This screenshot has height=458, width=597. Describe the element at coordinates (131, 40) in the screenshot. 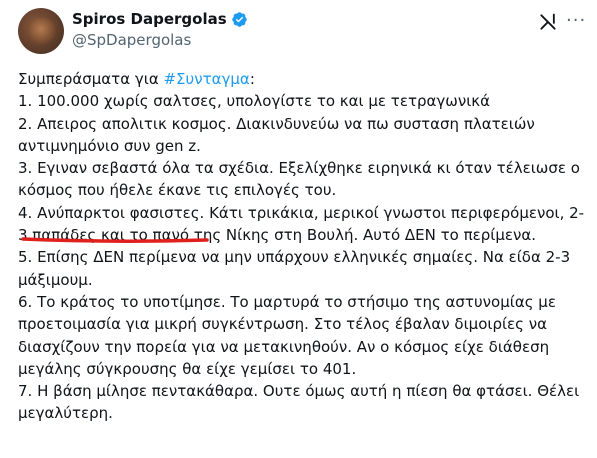

I see `author-handle: @SpDapergolas` at that location.